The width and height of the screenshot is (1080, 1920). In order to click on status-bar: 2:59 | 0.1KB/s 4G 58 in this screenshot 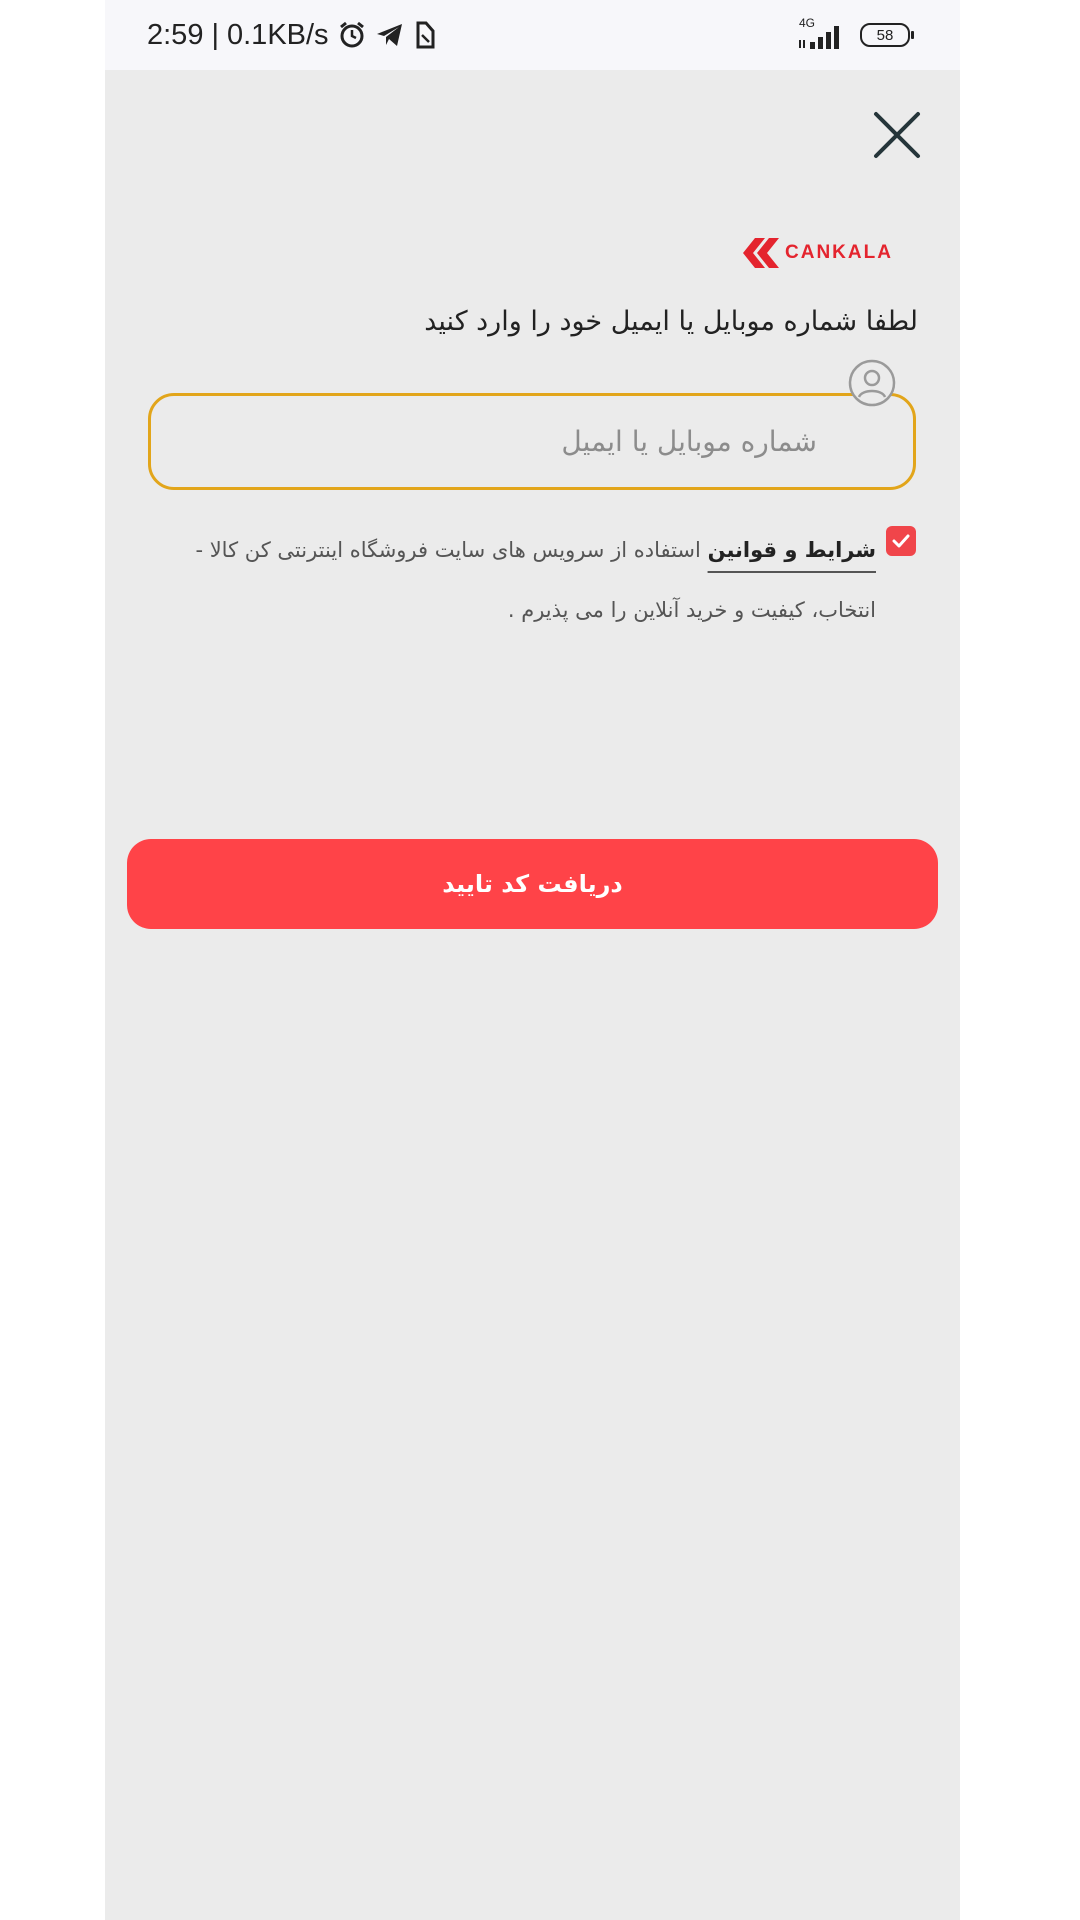, I will do `click(532, 35)`.